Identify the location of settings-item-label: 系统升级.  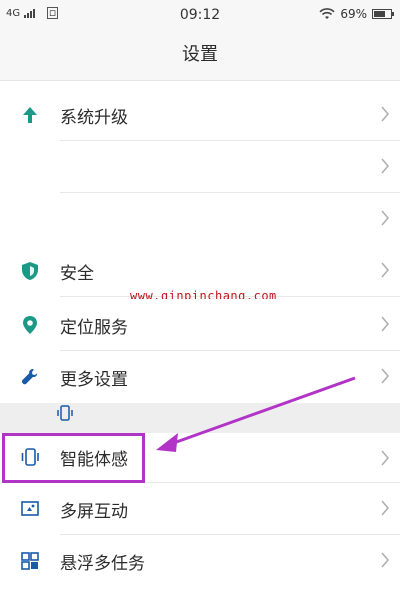
(94, 118).